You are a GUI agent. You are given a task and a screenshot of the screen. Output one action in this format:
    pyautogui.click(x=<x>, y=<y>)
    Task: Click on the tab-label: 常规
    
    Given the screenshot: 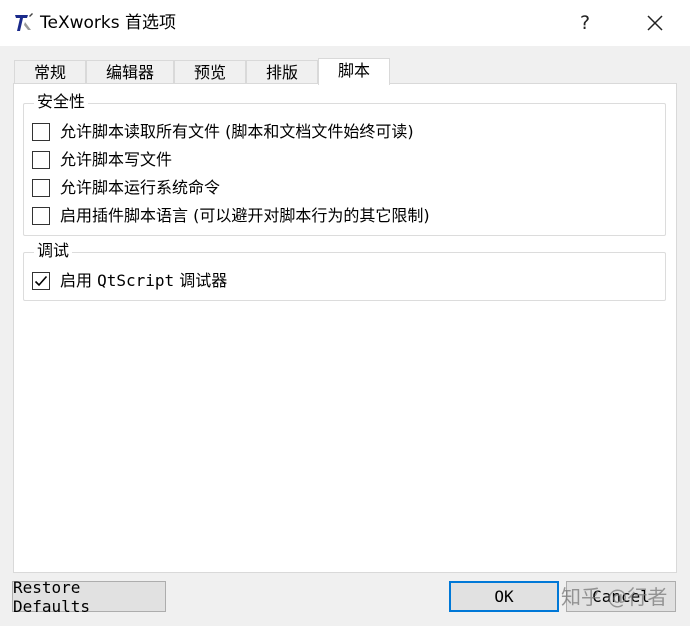 What is the action you would take?
    pyautogui.click(x=49, y=72)
    